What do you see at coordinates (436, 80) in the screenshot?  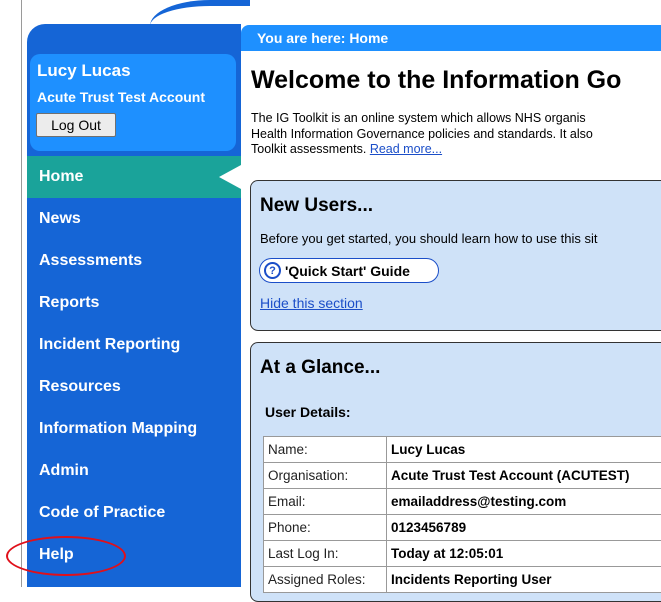 I see `page-title: Welcome to the Information Go` at bounding box center [436, 80].